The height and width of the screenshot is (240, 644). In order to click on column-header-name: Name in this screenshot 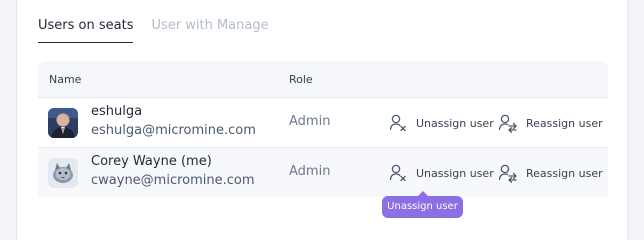, I will do `click(65, 79)`.